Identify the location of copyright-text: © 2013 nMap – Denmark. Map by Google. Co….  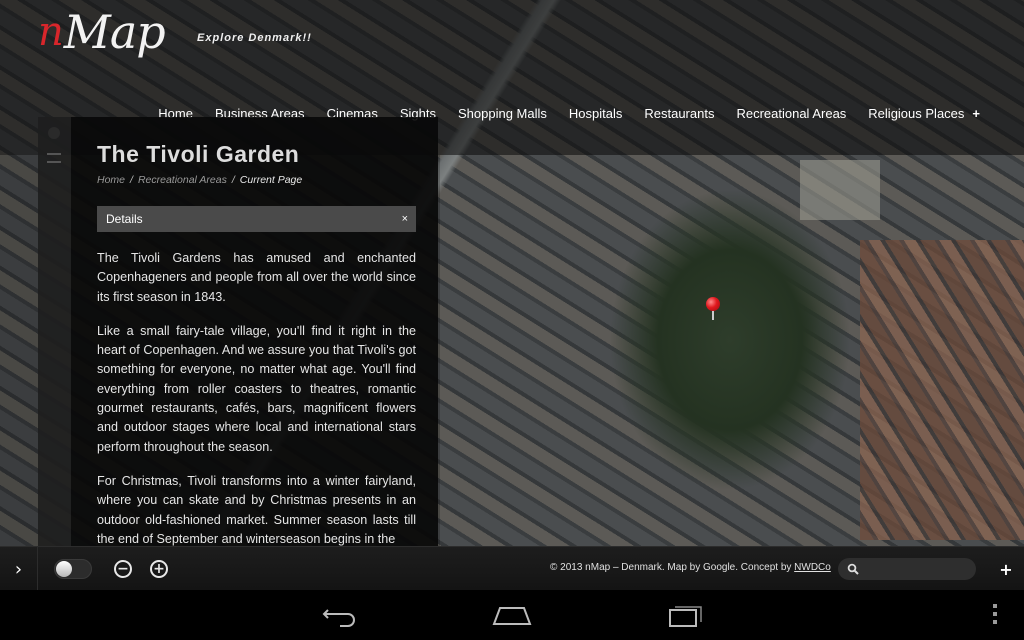
(690, 567).